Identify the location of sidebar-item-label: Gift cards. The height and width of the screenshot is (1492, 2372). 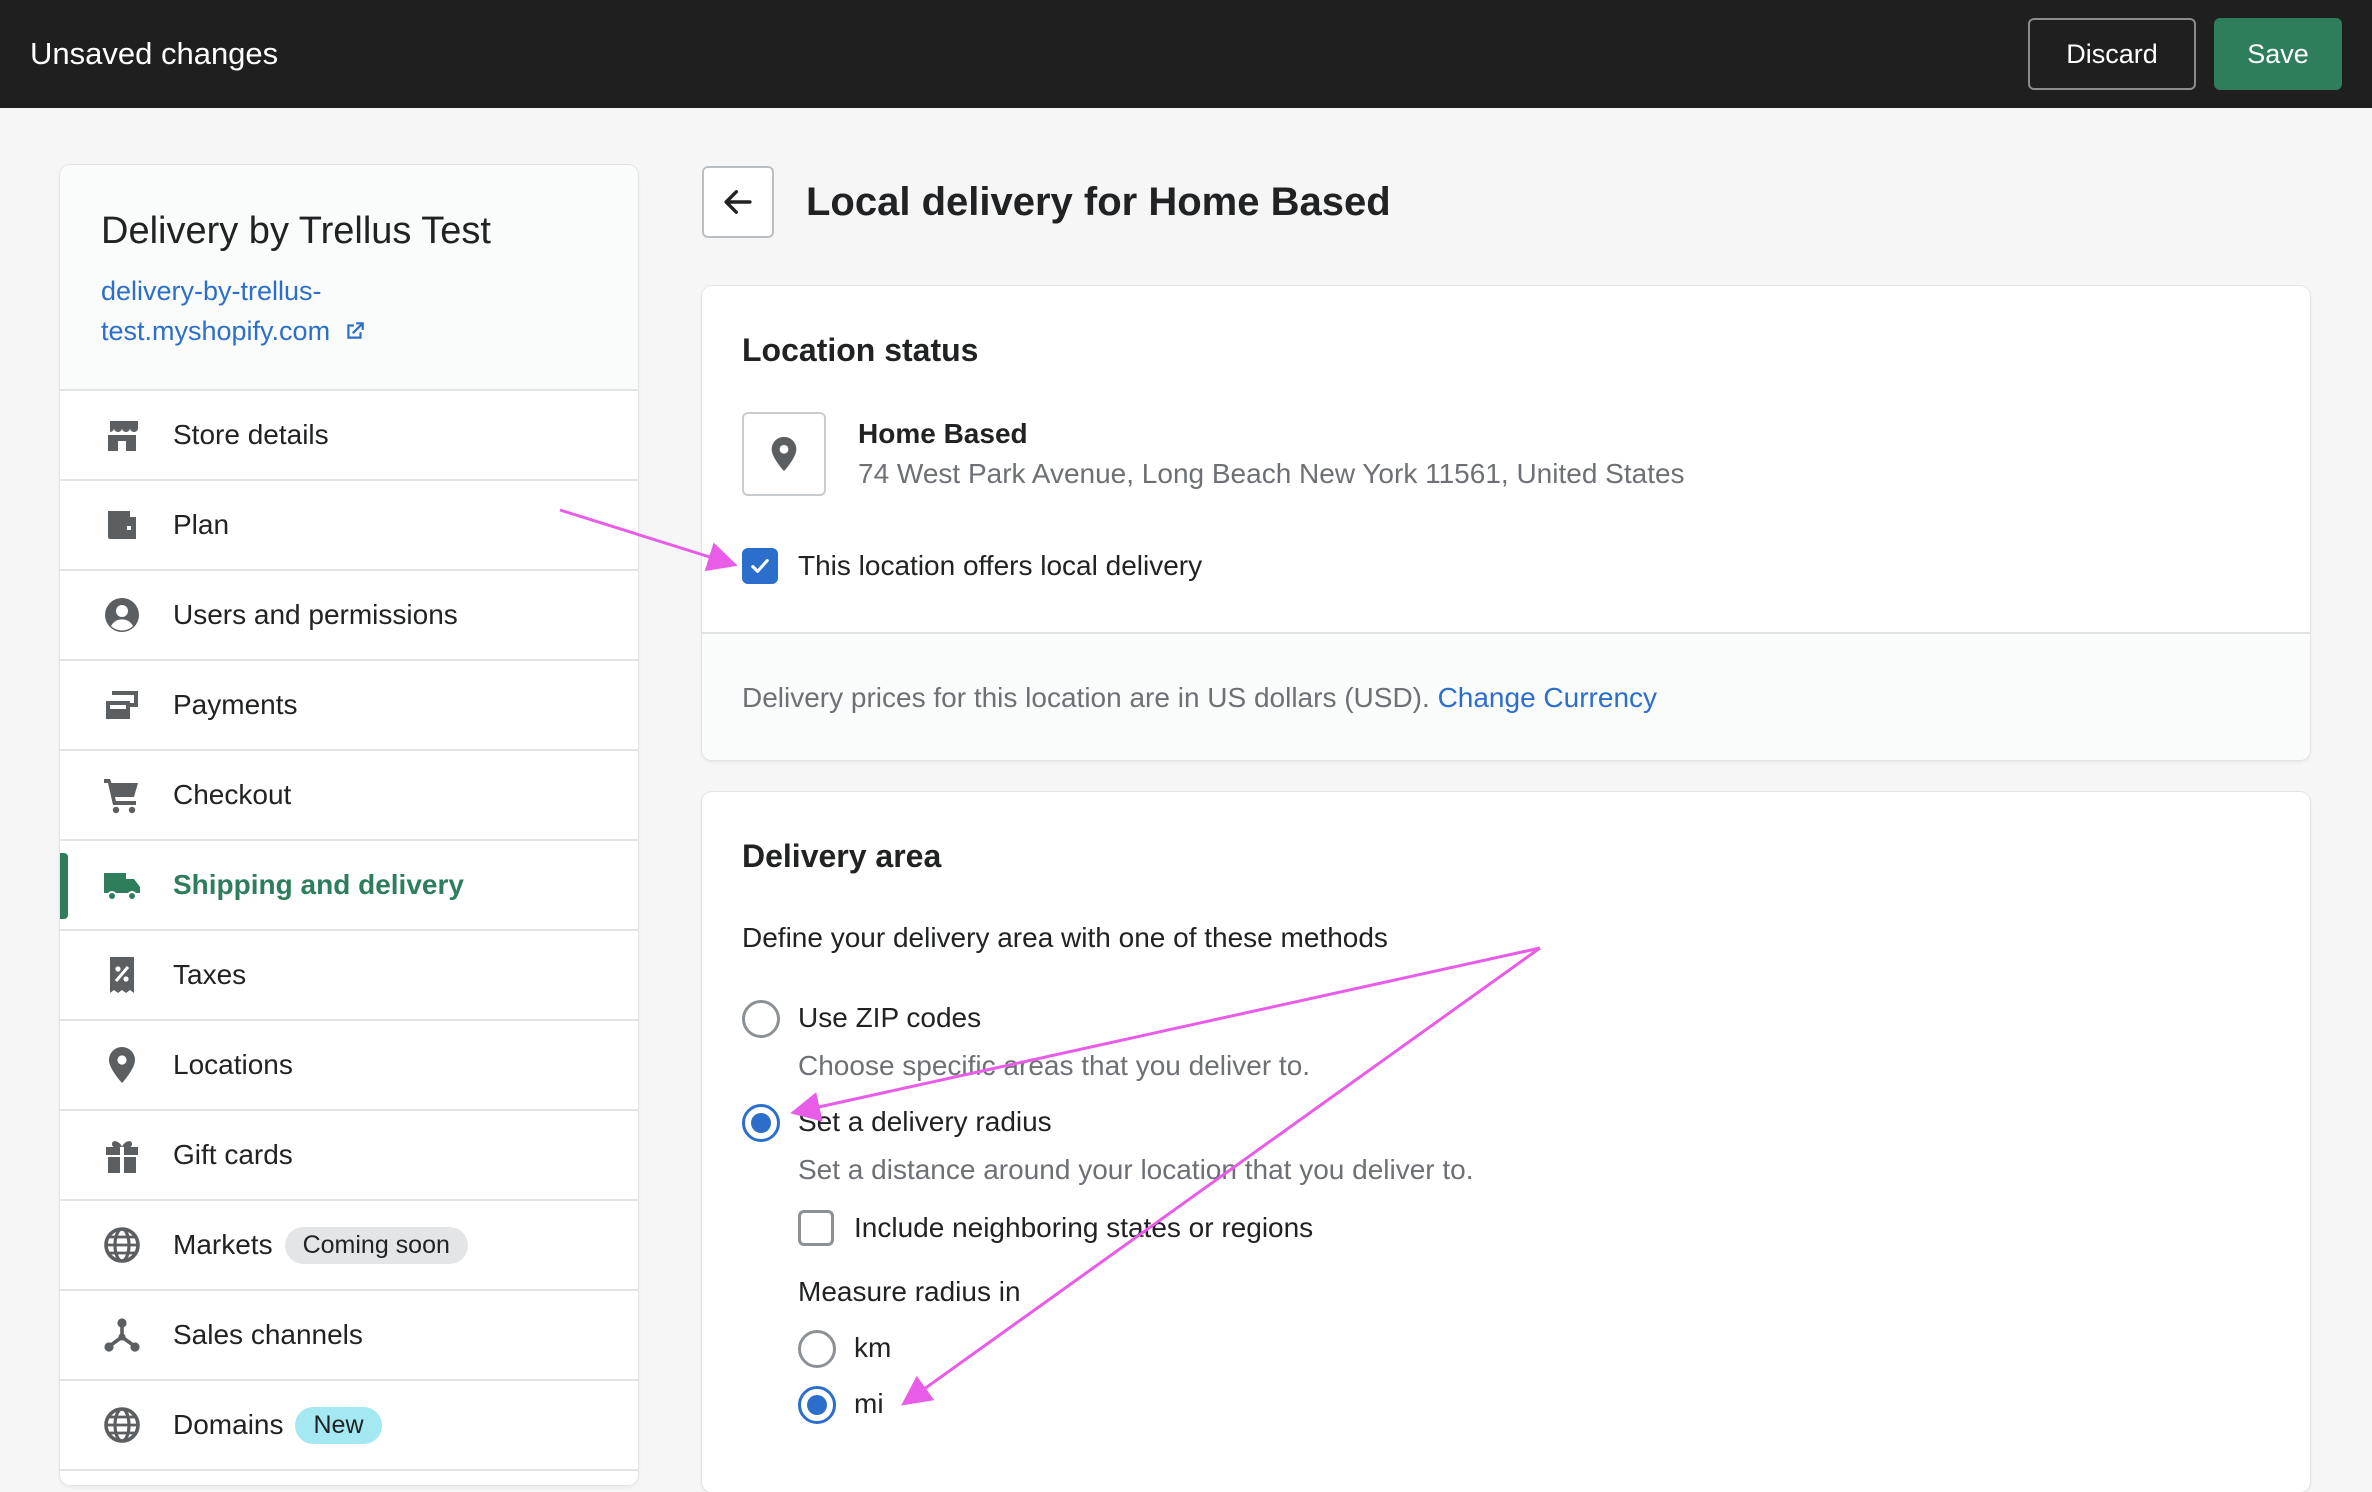
(233, 1154).